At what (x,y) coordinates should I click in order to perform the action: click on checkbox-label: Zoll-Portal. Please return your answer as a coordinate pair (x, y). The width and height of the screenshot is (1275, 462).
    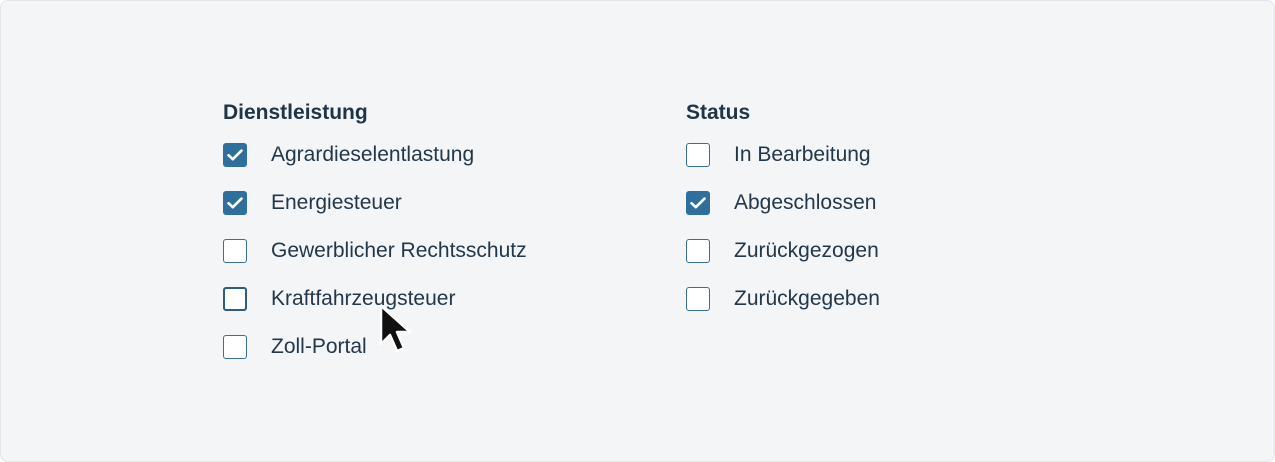
    Looking at the image, I should click on (319, 346).